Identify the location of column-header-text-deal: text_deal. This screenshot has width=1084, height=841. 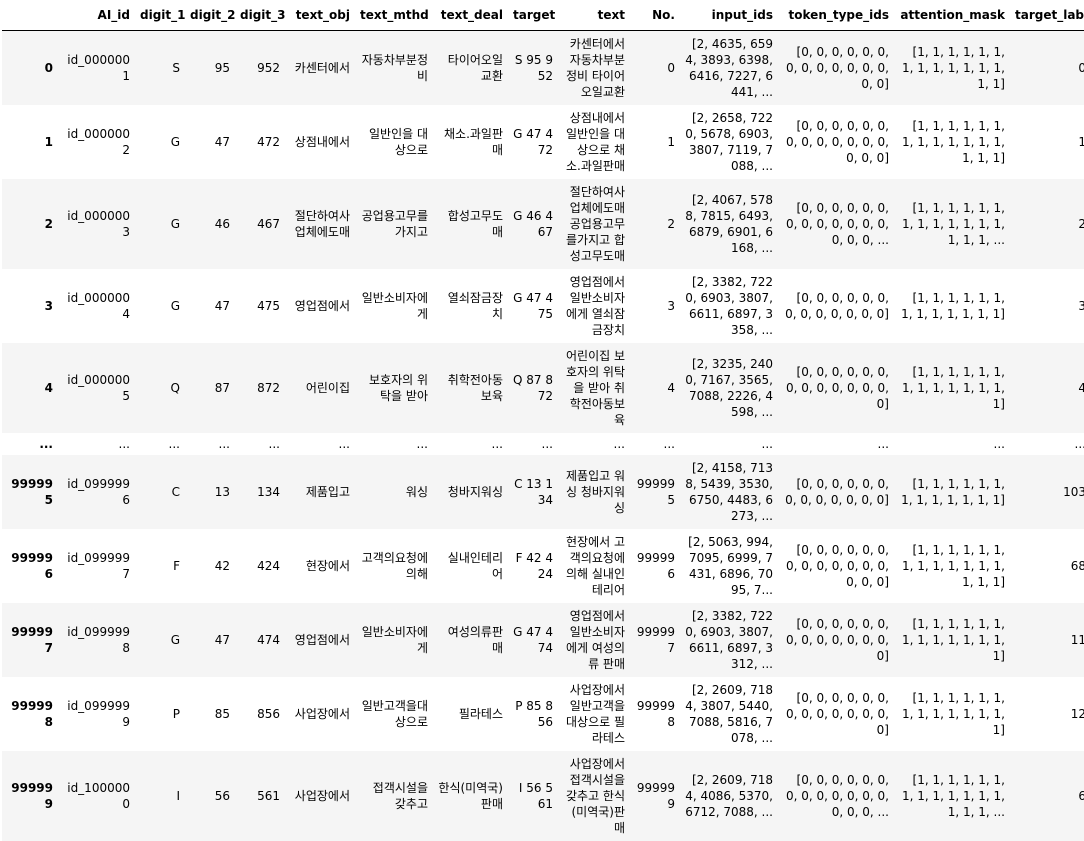
(470, 15).